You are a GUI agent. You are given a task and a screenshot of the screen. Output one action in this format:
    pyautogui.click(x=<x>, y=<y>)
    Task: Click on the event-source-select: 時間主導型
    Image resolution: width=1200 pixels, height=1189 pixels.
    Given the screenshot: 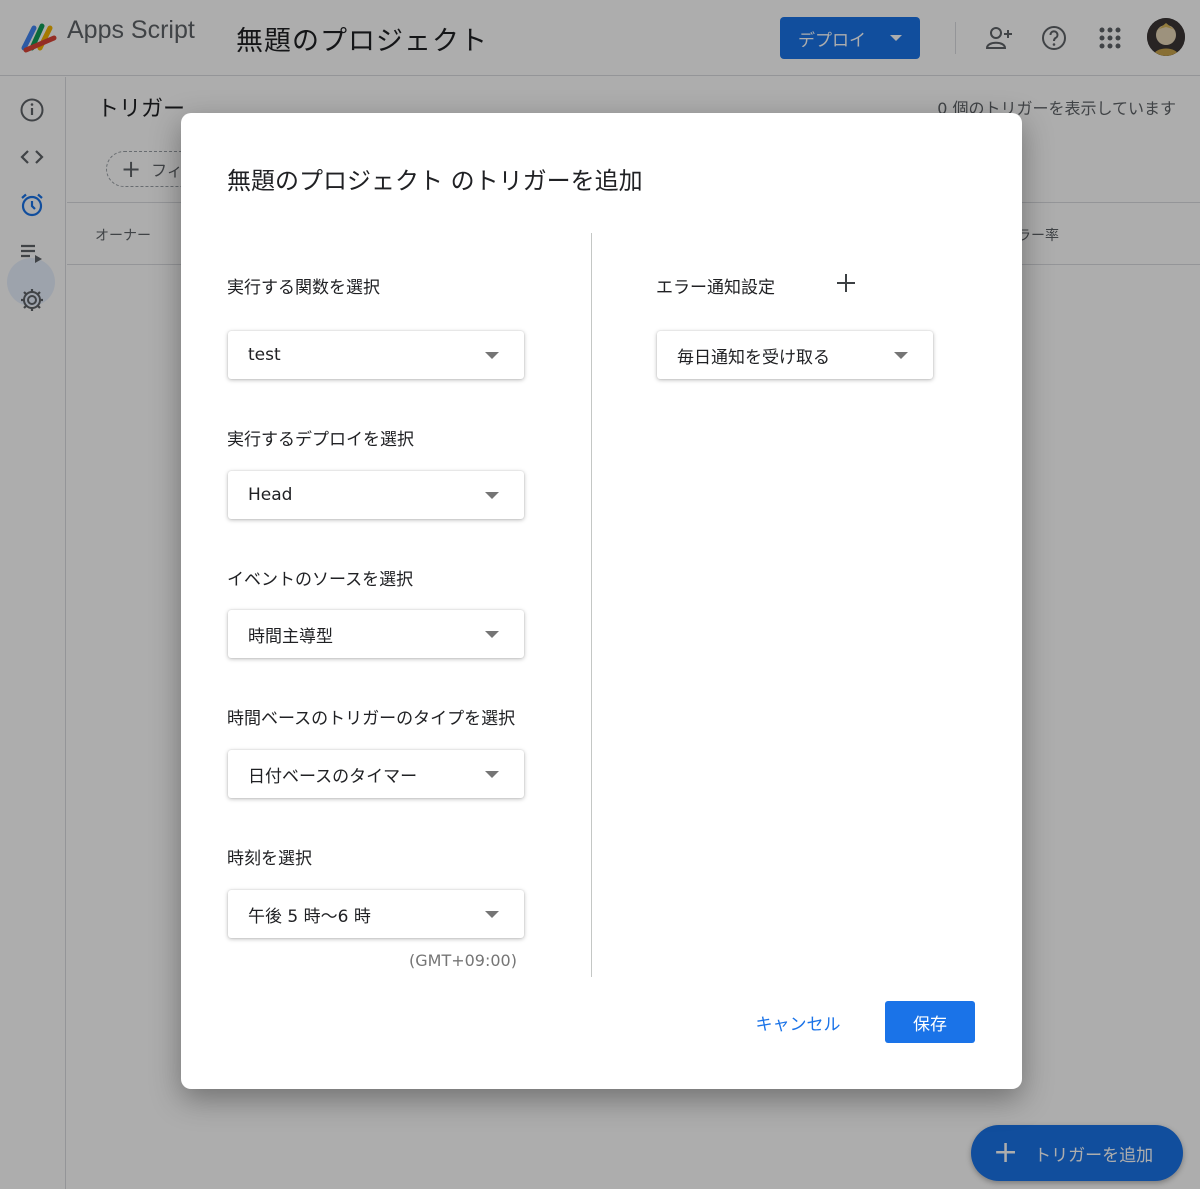 What is the action you would take?
    pyautogui.click(x=376, y=634)
    